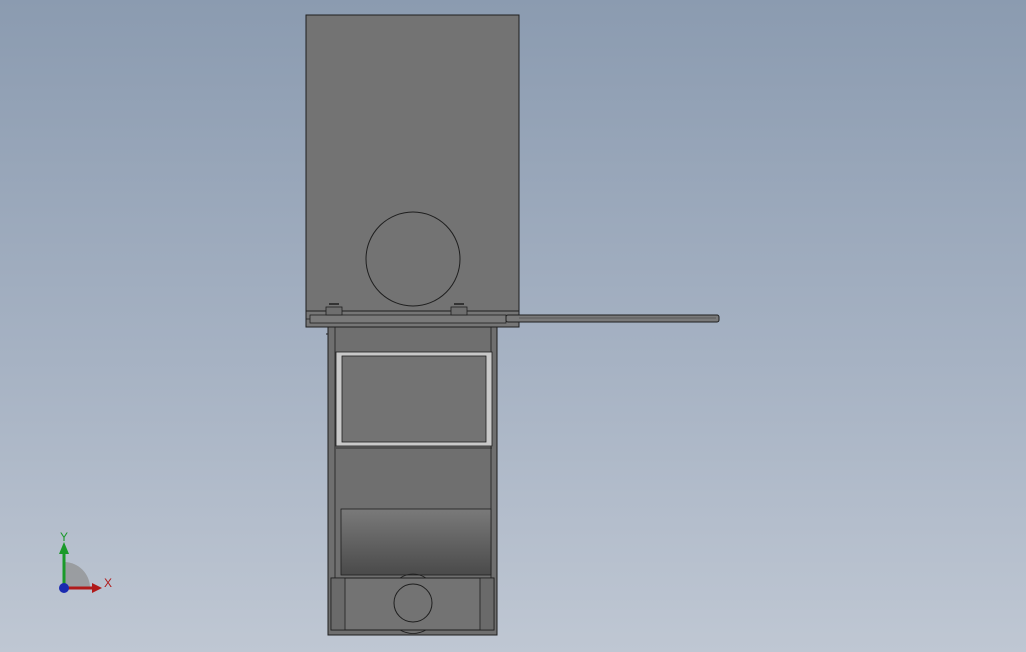 The image size is (1026, 652). I want to click on base-right-flange, so click(487, 604).